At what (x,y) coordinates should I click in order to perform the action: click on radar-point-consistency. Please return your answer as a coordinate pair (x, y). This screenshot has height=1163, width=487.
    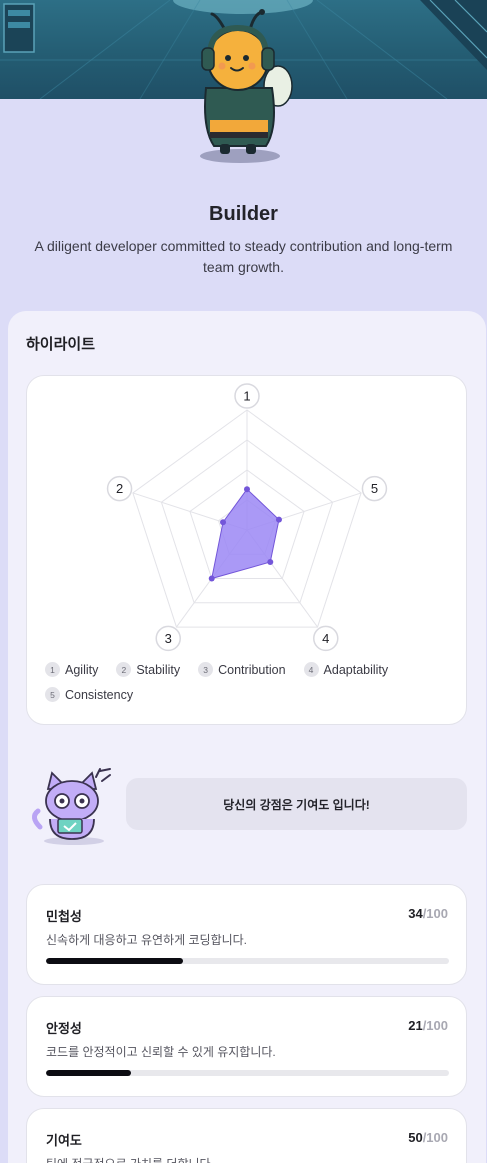
    Looking at the image, I should click on (278, 519).